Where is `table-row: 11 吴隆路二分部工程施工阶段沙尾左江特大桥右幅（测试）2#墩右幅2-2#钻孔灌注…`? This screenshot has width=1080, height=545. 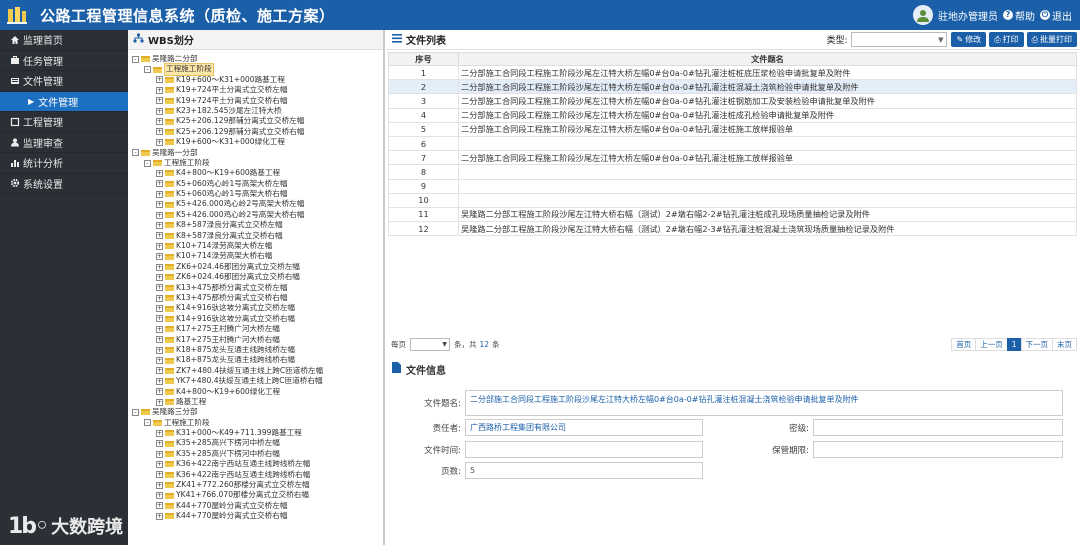
table-row: 11 吴隆路二分部工程施工阶段沙尾左江特大桥右幅（测试）2#墩右幅2-2#钻孔灌注… is located at coordinates (732, 214).